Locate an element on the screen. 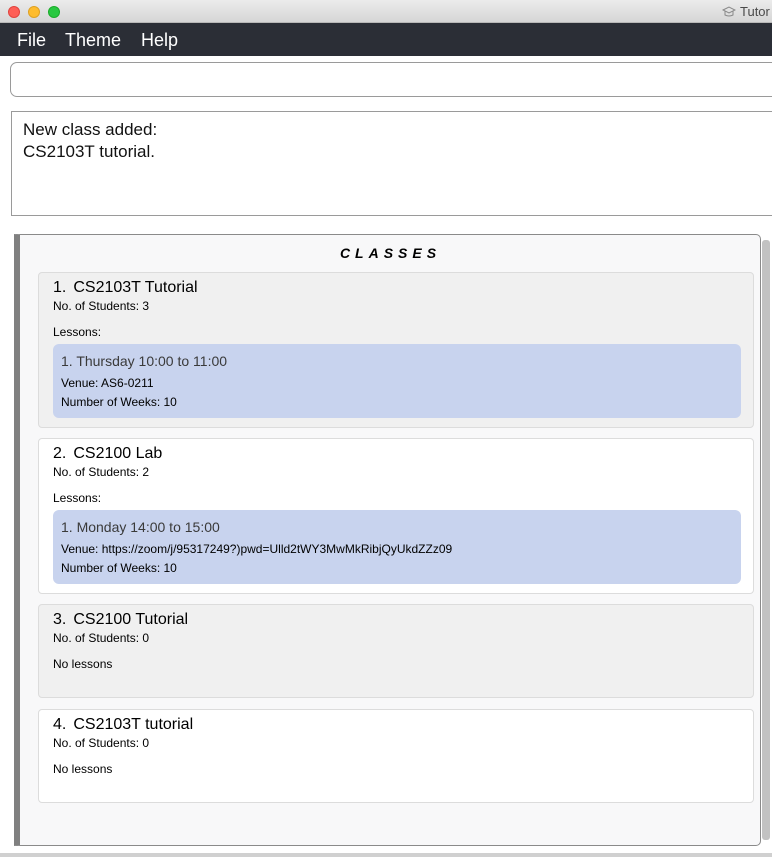  classes-panel-header: CLASSES is located at coordinates (390, 253).